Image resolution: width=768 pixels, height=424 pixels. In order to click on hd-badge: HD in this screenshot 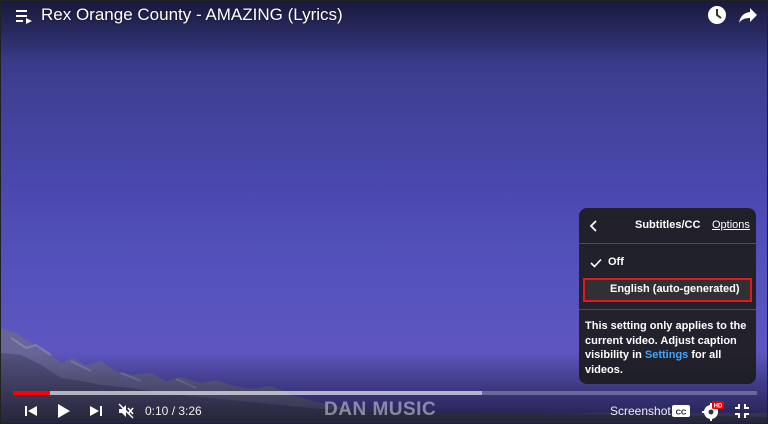, I will do `click(718, 407)`.